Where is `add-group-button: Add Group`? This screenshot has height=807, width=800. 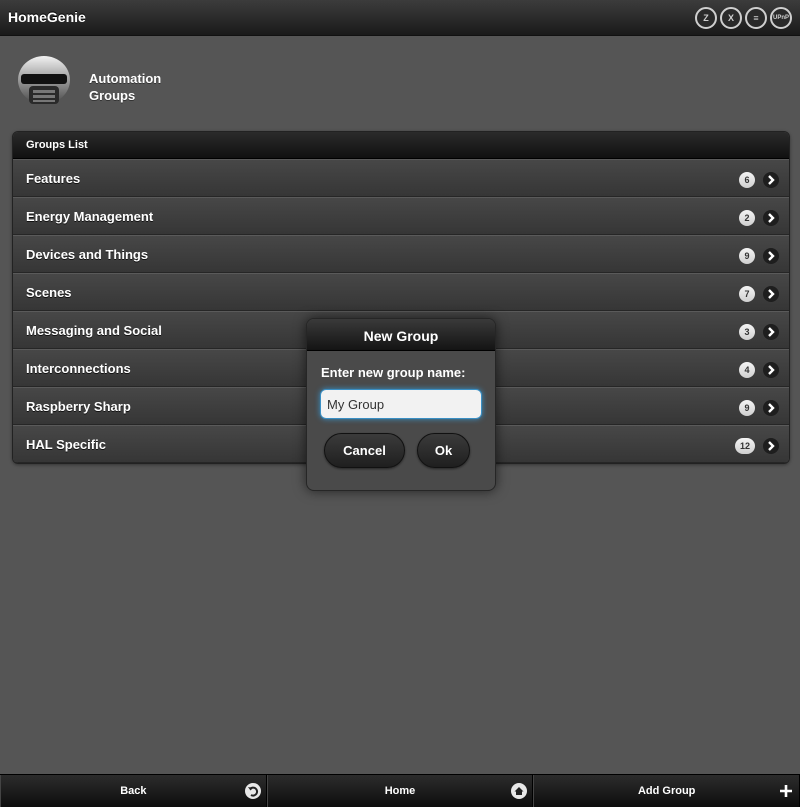 add-group-button: Add Group is located at coordinates (666, 791).